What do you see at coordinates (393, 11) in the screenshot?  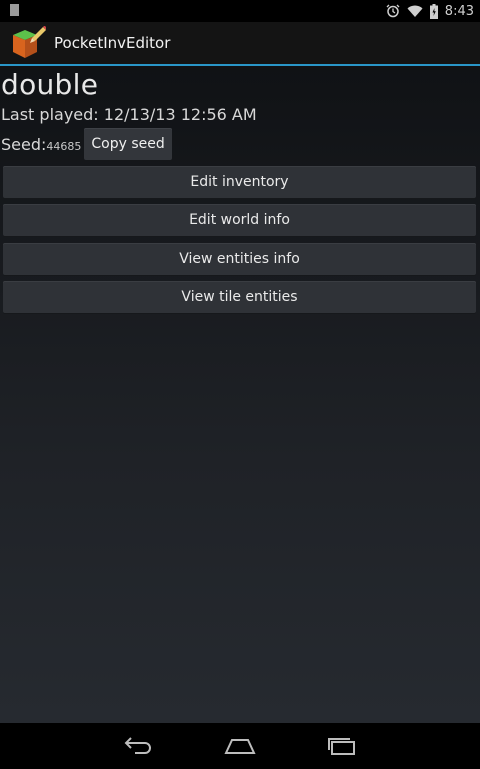 I see `alarm-icon` at bounding box center [393, 11].